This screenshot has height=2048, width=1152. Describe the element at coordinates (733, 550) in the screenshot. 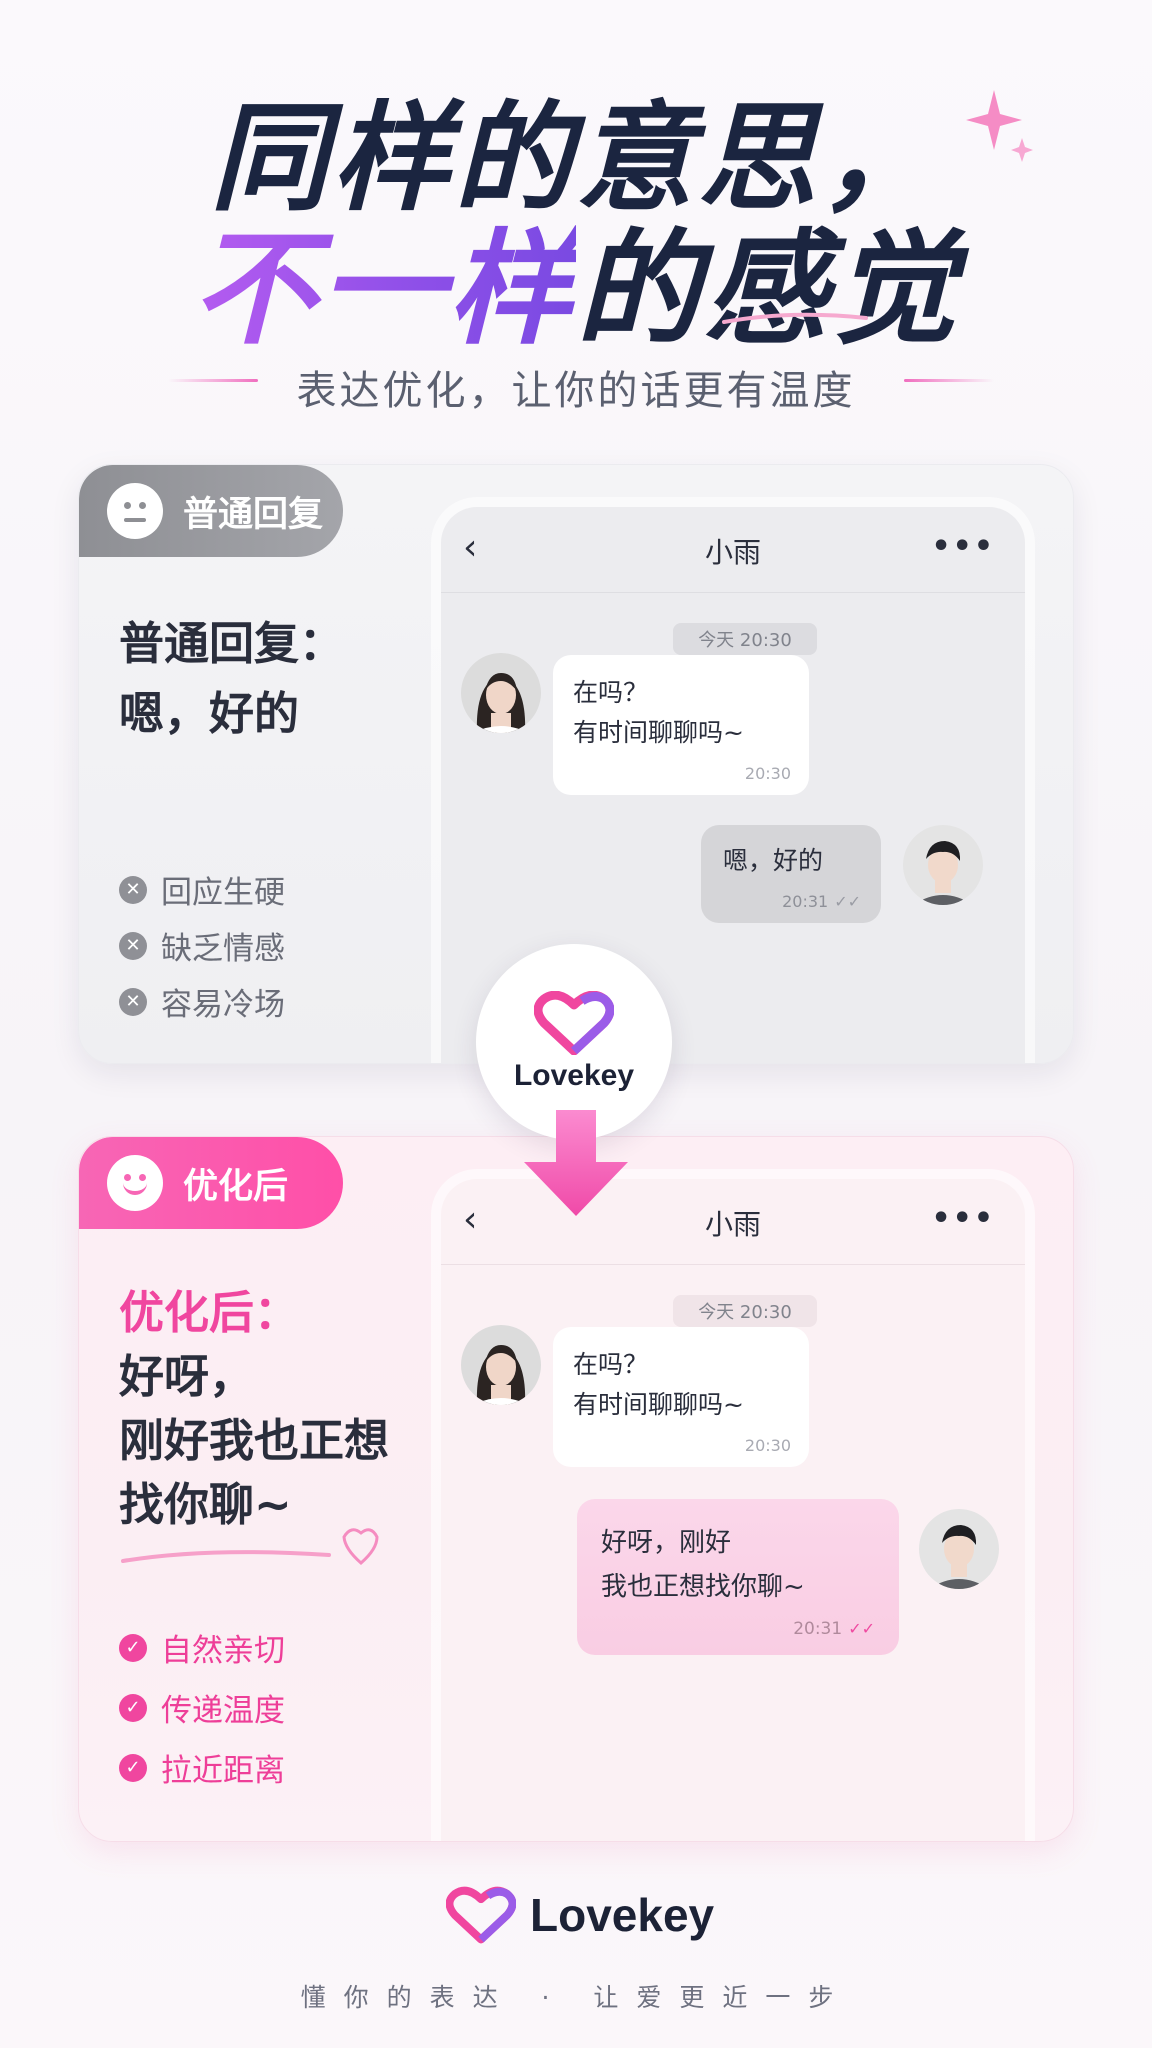

I see `chat-header: ‹ 小雨 •••` at that location.